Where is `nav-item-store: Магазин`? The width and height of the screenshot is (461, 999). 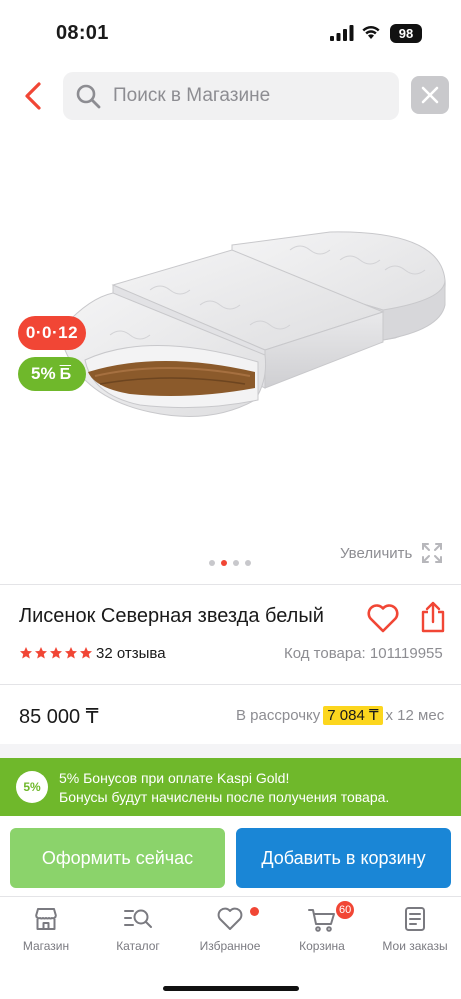
nav-item-store: Магазин is located at coordinates (46, 935).